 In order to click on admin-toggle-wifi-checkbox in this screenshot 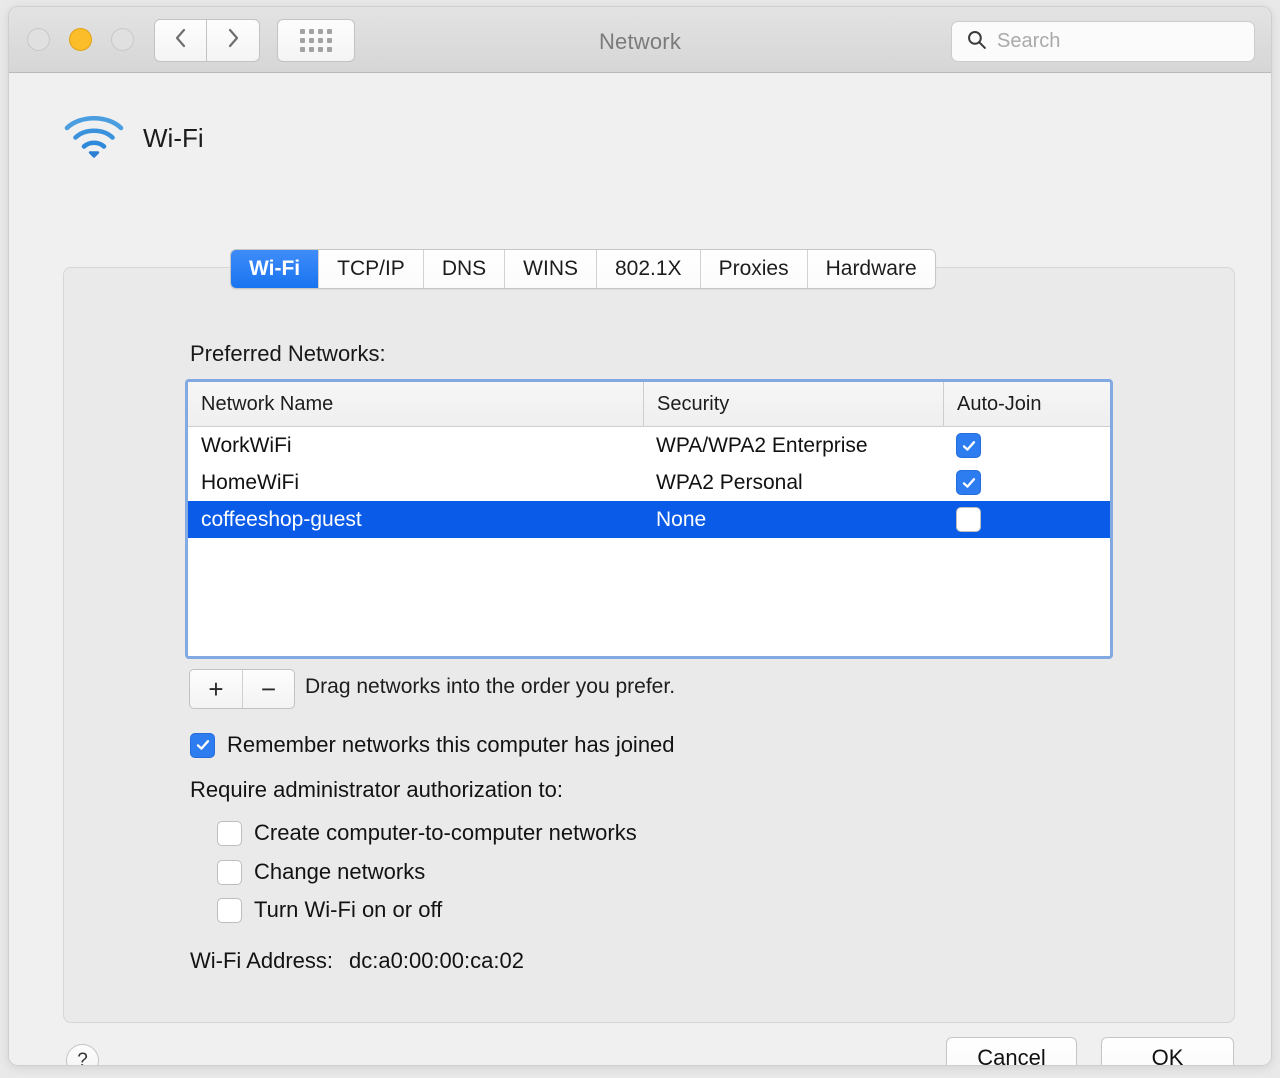, I will do `click(229, 910)`.